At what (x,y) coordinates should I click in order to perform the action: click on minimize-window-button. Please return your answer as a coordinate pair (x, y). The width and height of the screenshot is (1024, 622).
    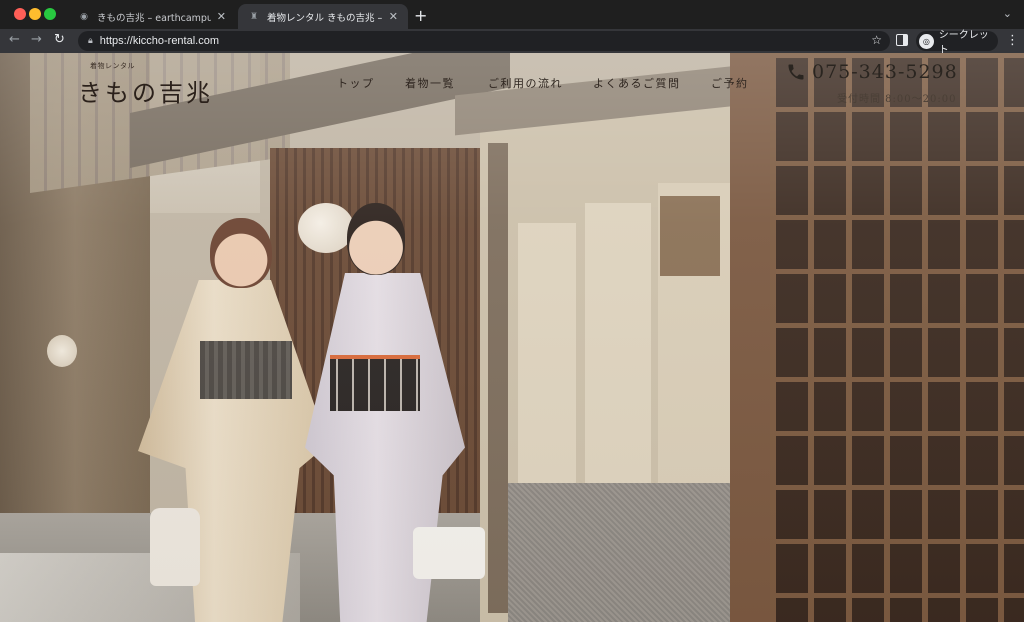
    Looking at the image, I should click on (35, 14).